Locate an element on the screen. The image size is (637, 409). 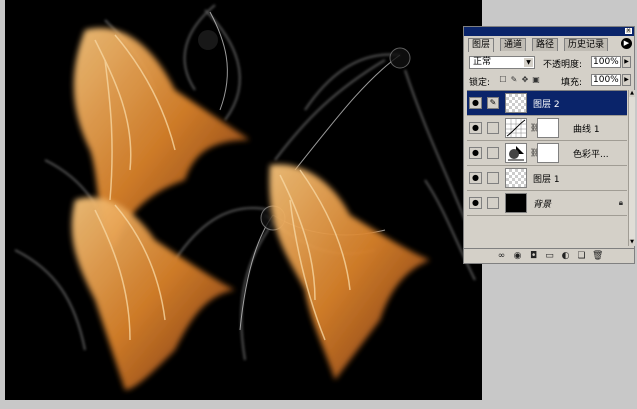
palette-tabs: 图层 通道 路径 历史记录 is located at coordinates (551, 45).